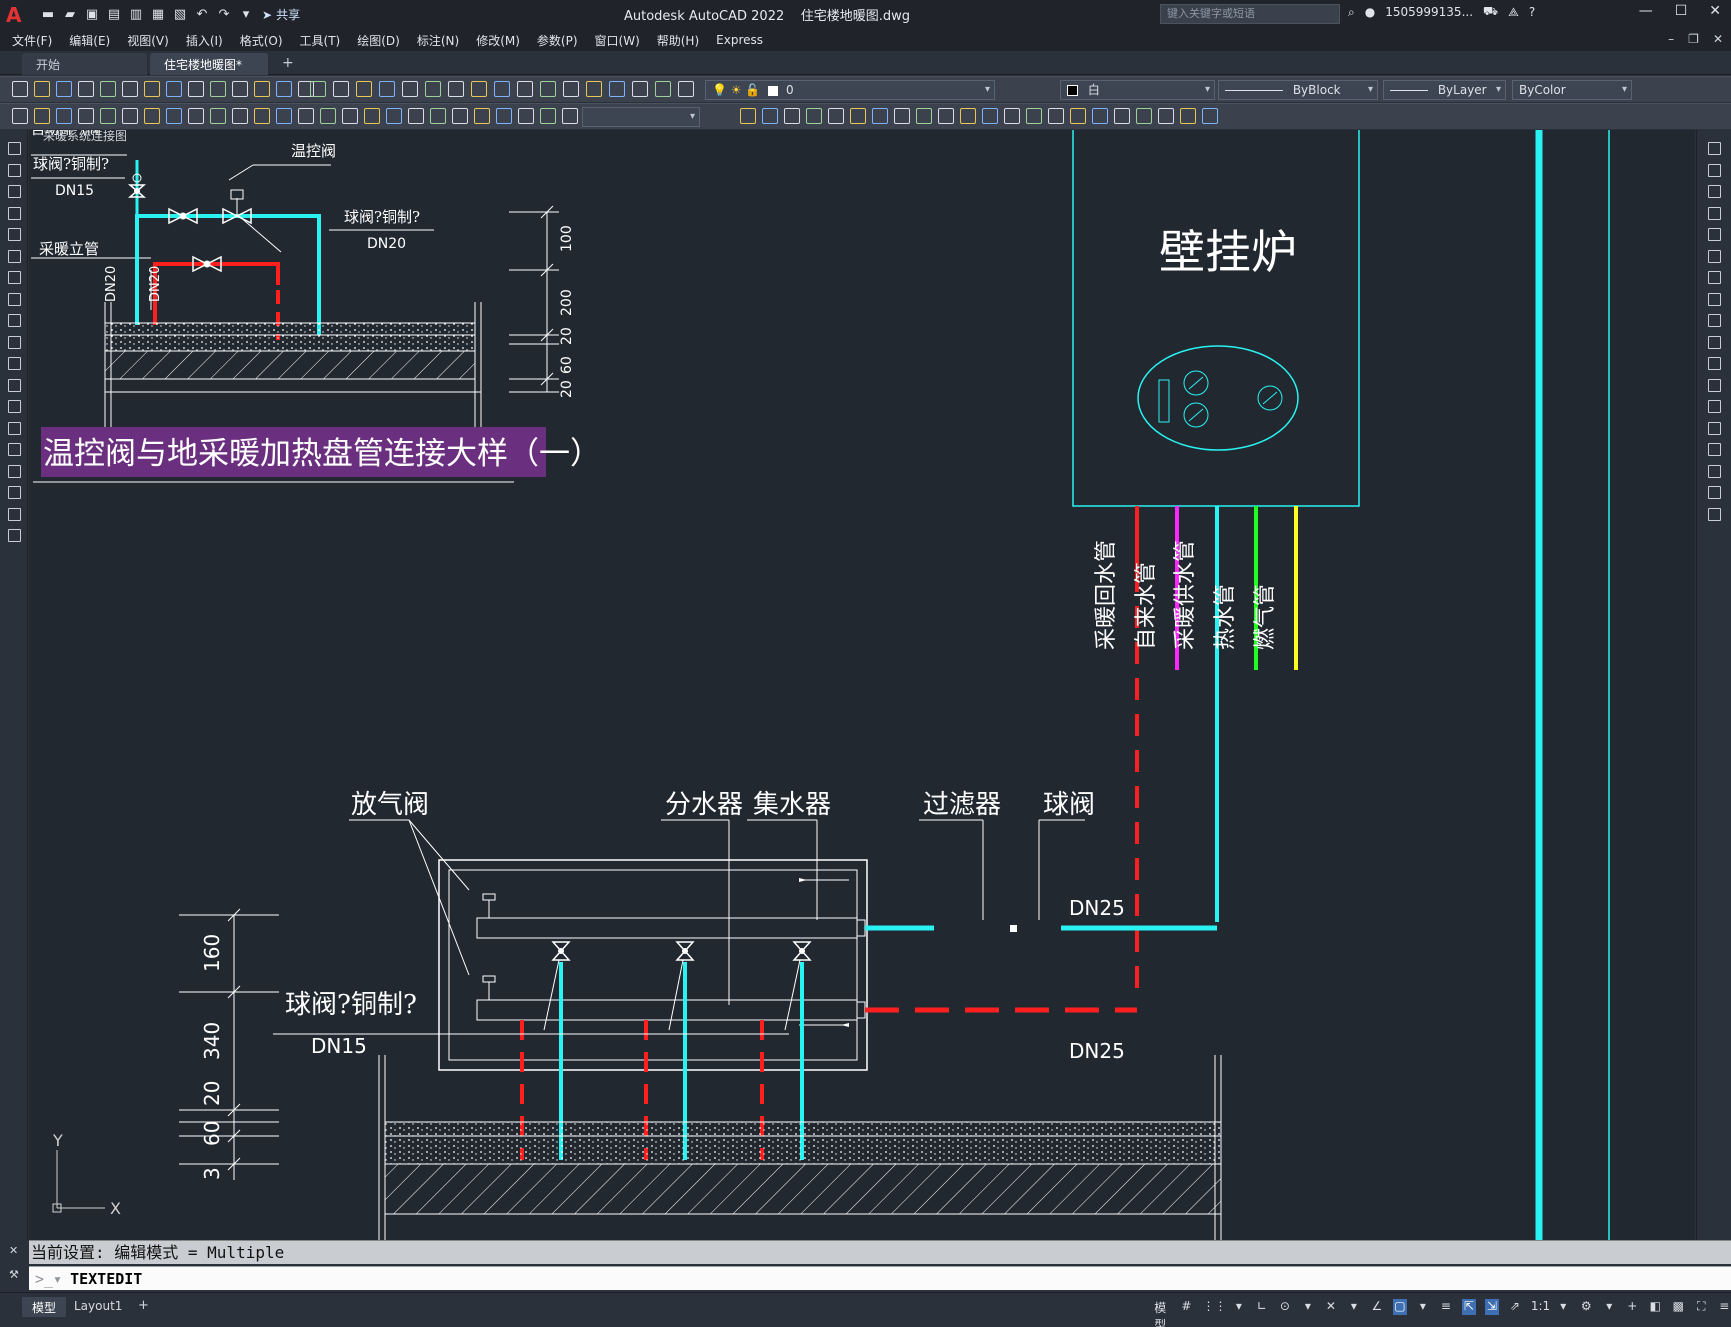  Describe the element at coordinates (84, 64) in the screenshot. I see `tab-start: 开始` at that location.